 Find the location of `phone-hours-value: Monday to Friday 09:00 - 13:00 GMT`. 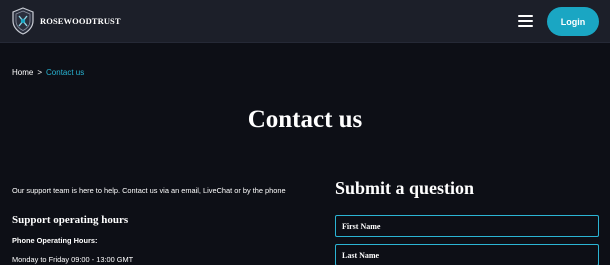

phone-hours-value: Monday to Friday 09:00 - 13:00 GMT is located at coordinates (73, 259).